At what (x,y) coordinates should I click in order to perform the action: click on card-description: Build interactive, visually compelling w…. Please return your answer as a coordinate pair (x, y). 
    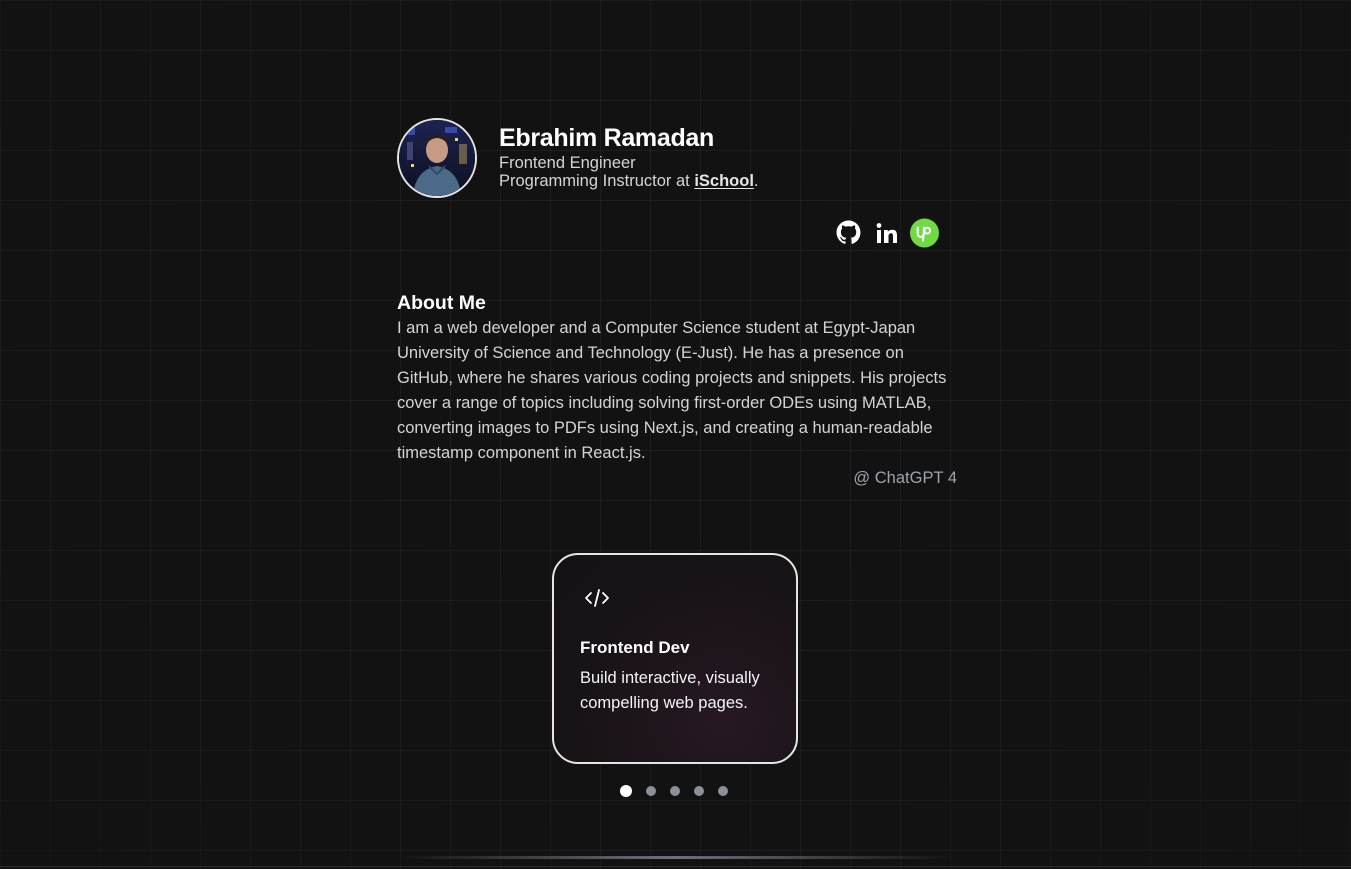
    Looking at the image, I should click on (670, 690).